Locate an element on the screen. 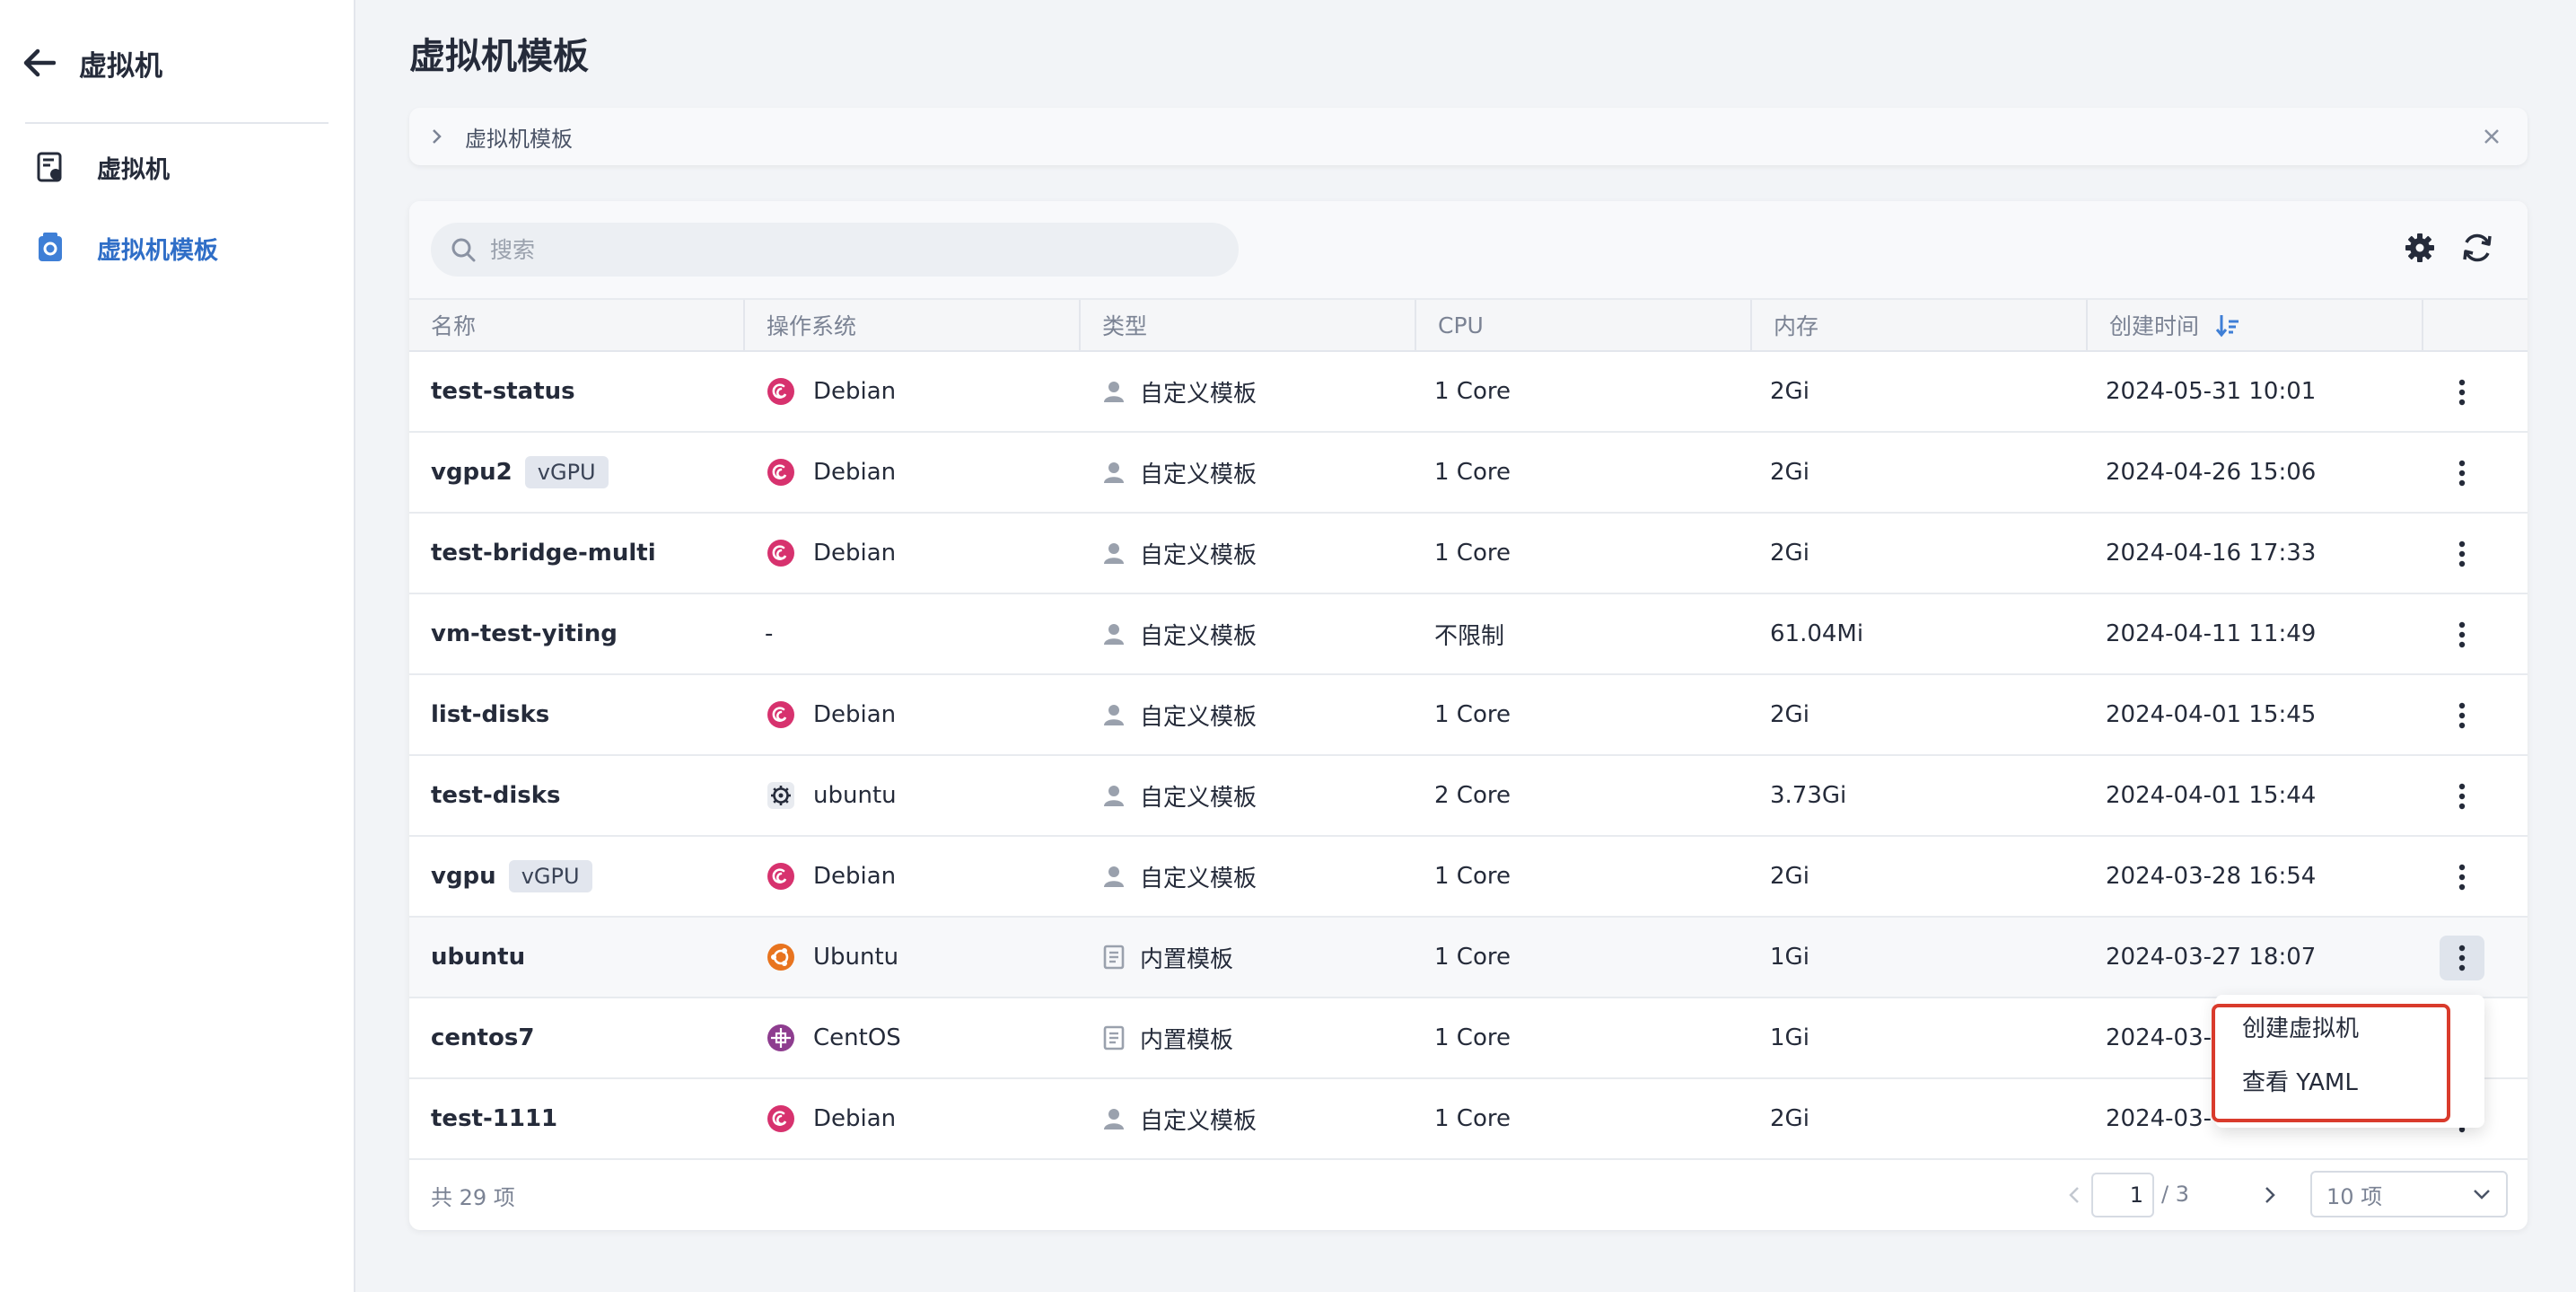  template-name-link: test-status is located at coordinates (503, 391).